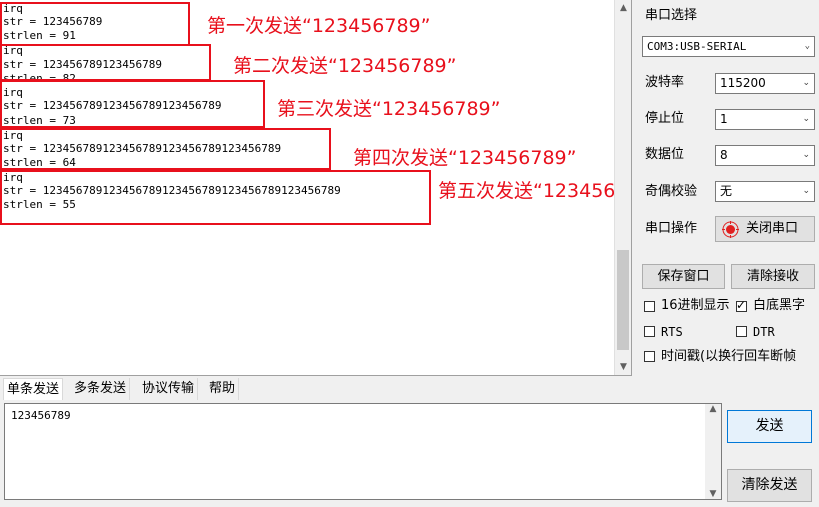 The width and height of the screenshot is (819, 507). What do you see at coordinates (724, 119) in the screenshot?
I see `stop-bits-value: 1` at bounding box center [724, 119].